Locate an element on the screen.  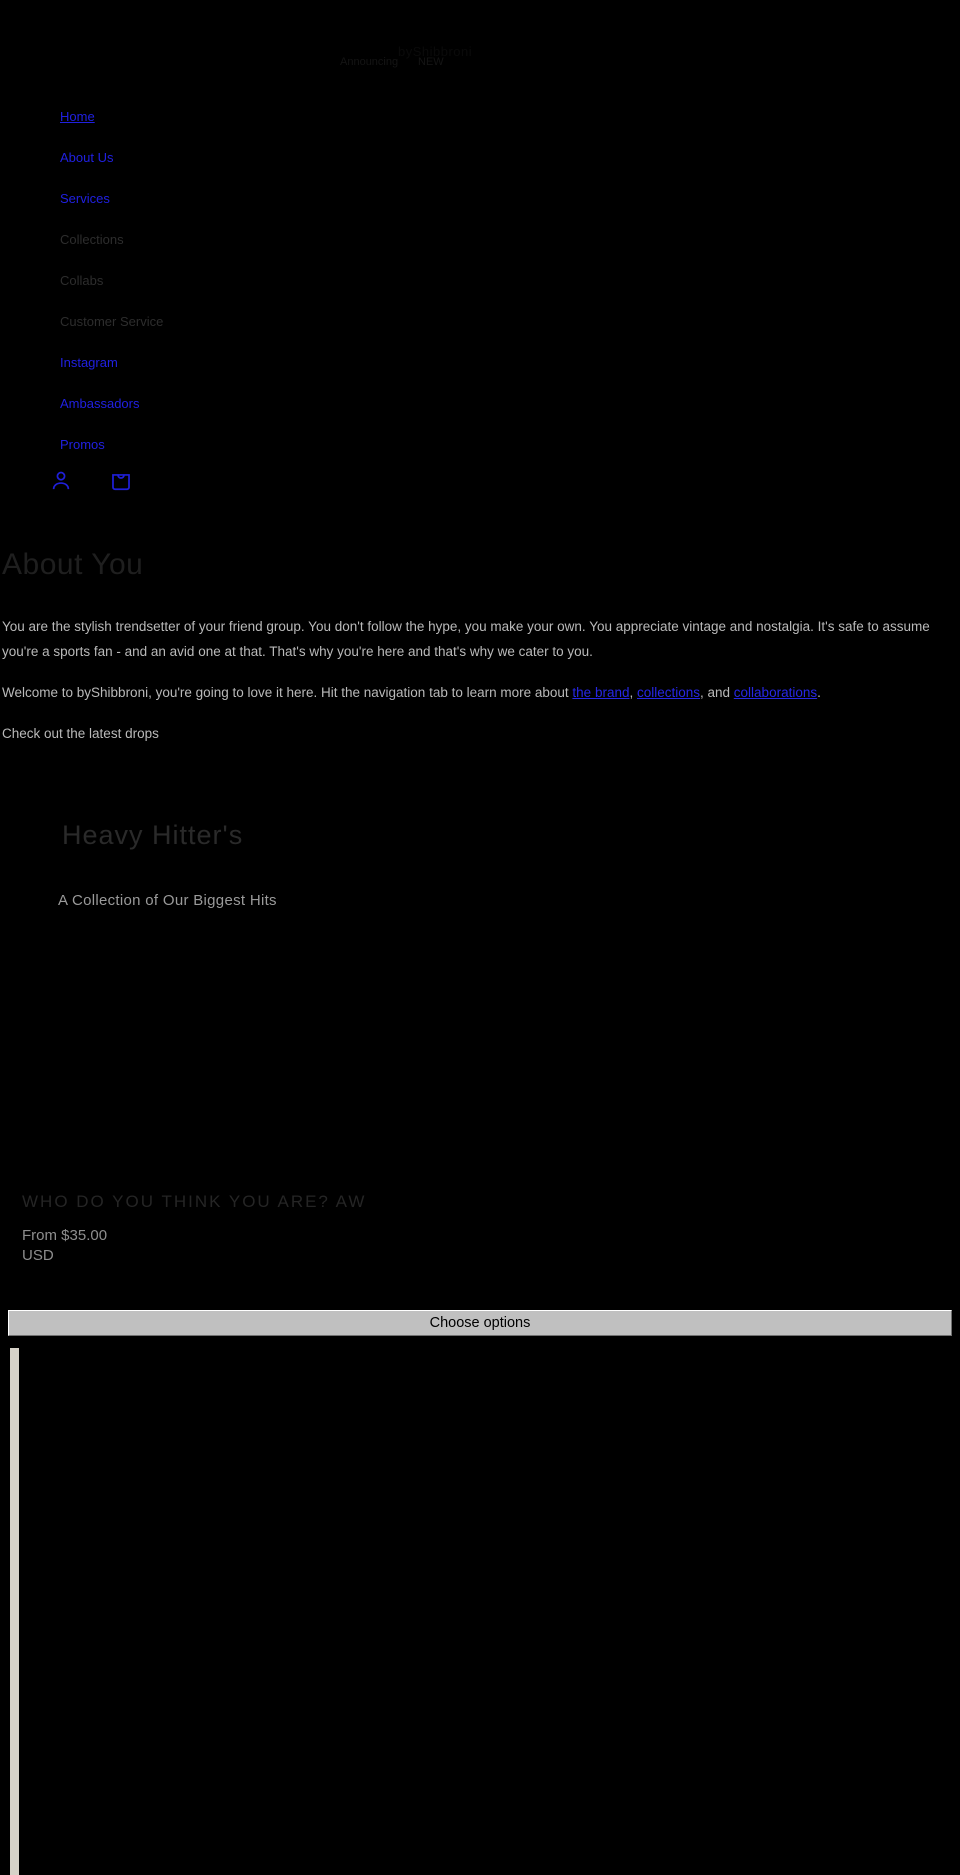
site-header: Announcing NEW byShibbroni is located at coordinates (480, 46).